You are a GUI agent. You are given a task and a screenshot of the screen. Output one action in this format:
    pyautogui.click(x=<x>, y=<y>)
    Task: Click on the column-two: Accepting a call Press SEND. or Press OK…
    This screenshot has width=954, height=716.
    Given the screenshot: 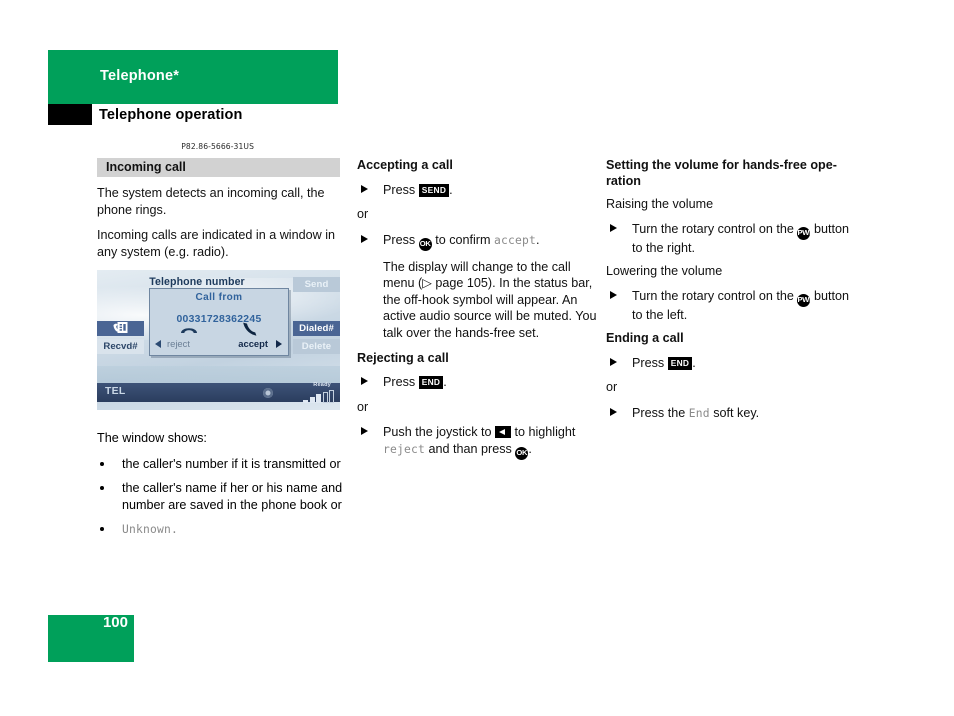 What is the action you would take?
    pyautogui.click(x=477, y=313)
    